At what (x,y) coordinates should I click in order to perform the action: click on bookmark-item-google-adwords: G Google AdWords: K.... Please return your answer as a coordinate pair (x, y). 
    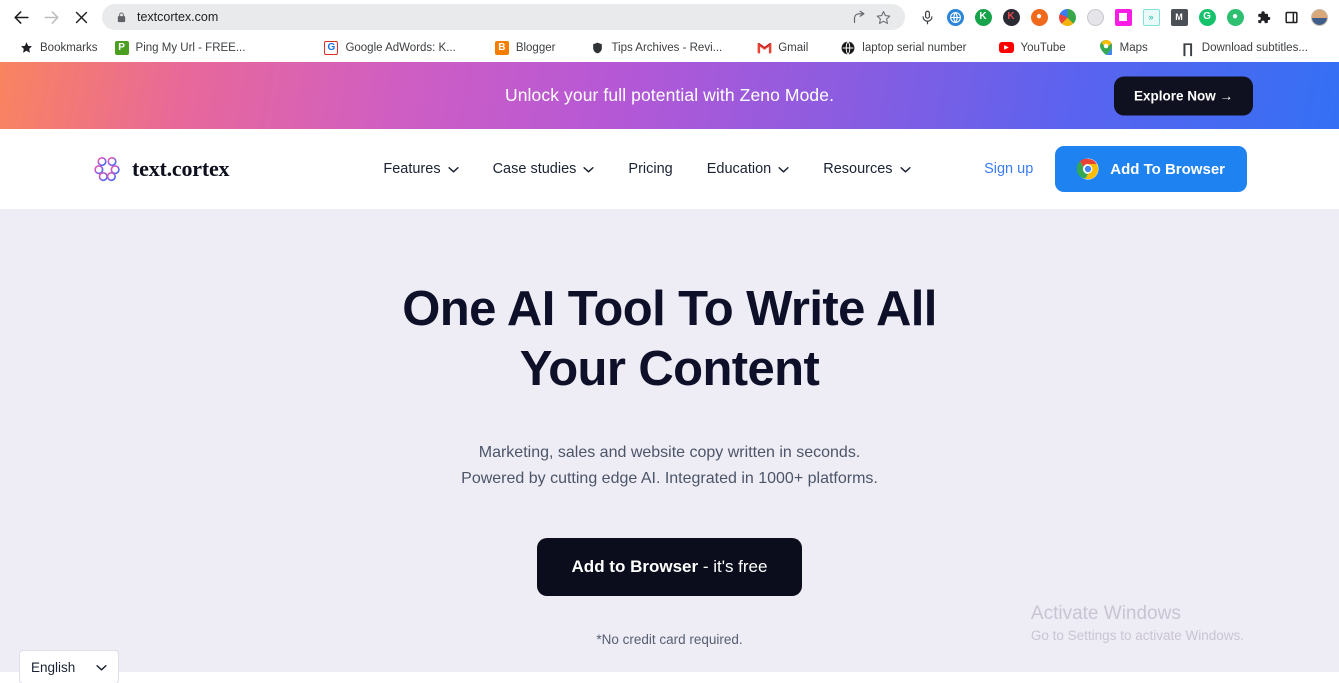
    Looking at the image, I should click on (389, 48).